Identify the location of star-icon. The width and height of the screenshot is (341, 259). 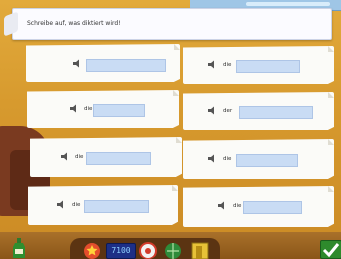
(92, 250).